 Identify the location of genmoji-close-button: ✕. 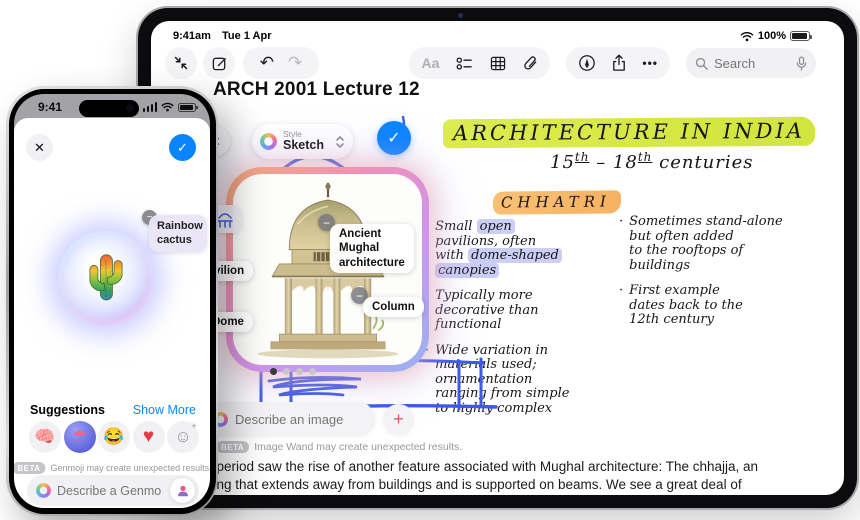
(39, 147).